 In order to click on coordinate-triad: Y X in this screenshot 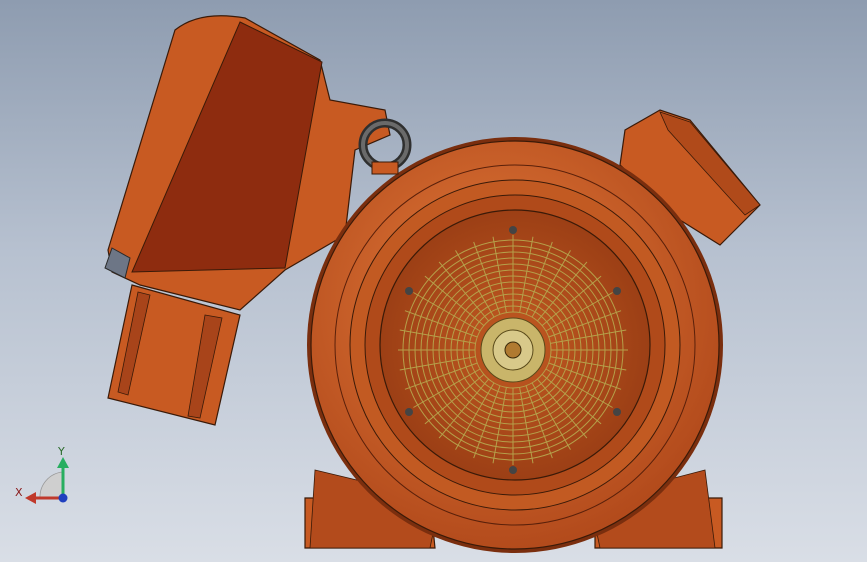, I will do `click(42, 474)`.